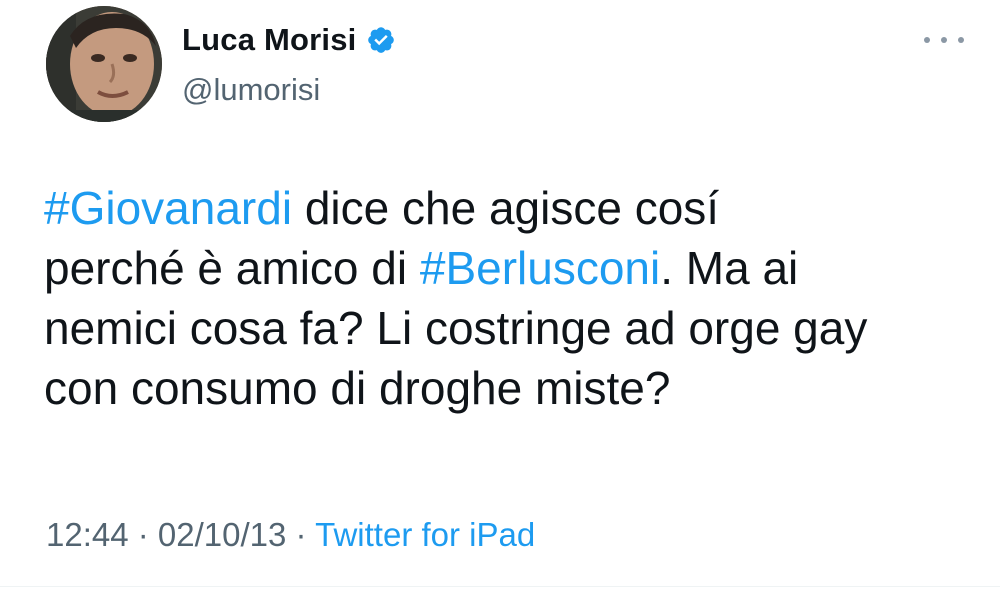 This screenshot has height=589, width=1000. I want to click on avatar, so click(104, 64).